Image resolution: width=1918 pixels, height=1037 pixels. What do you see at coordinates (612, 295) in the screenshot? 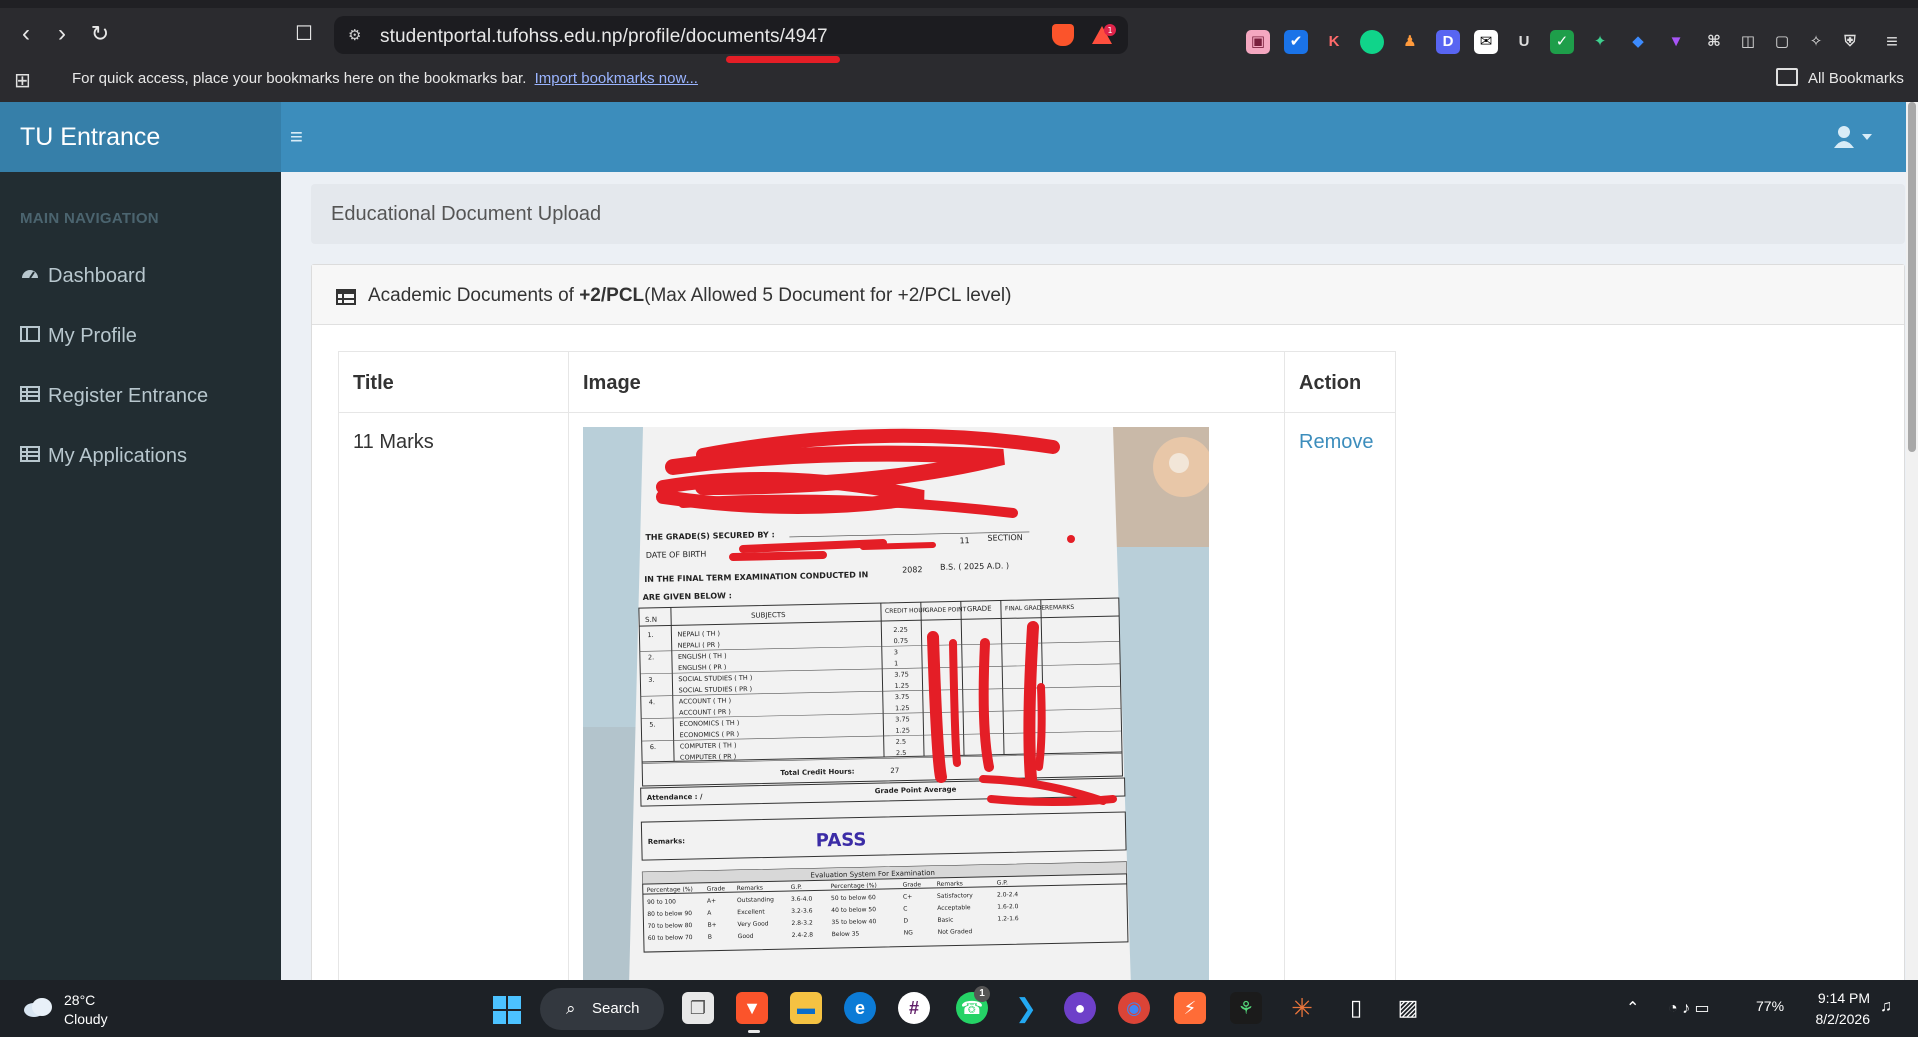
I see `box-title-level: +2/PCL` at bounding box center [612, 295].